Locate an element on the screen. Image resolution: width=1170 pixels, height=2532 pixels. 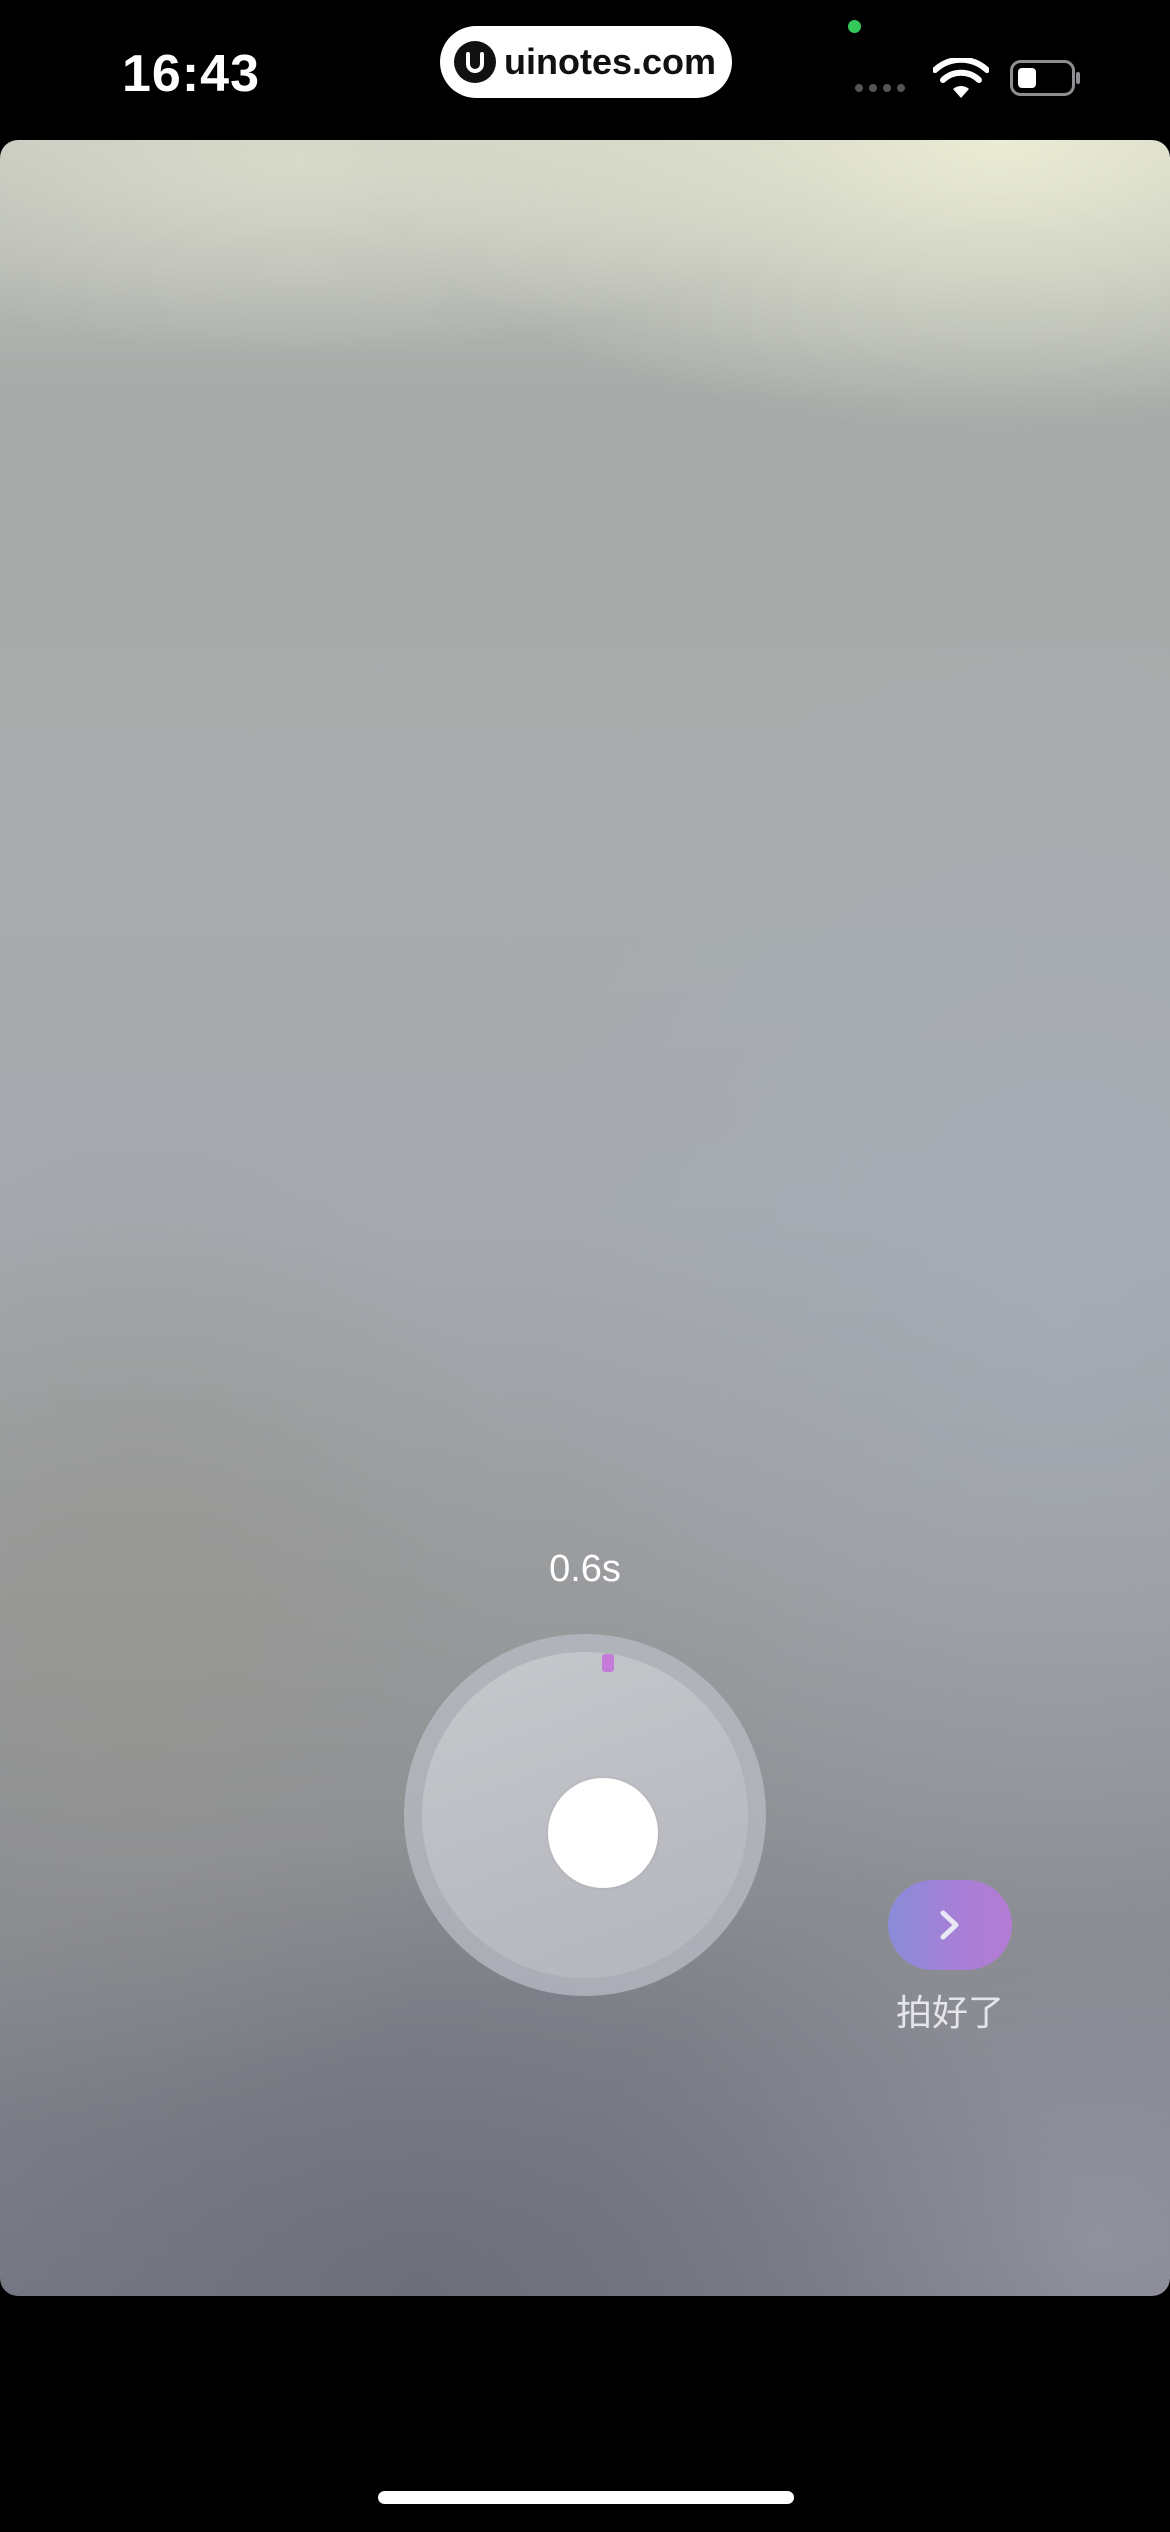
done-button is located at coordinates (950, 1925).